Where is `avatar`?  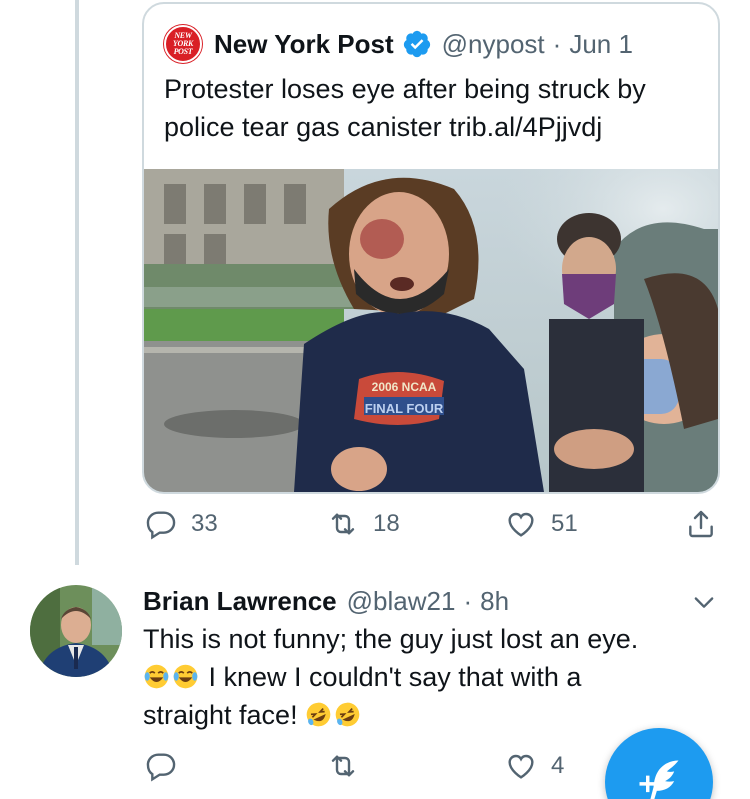 avatar is located at coordinates (76, 631).